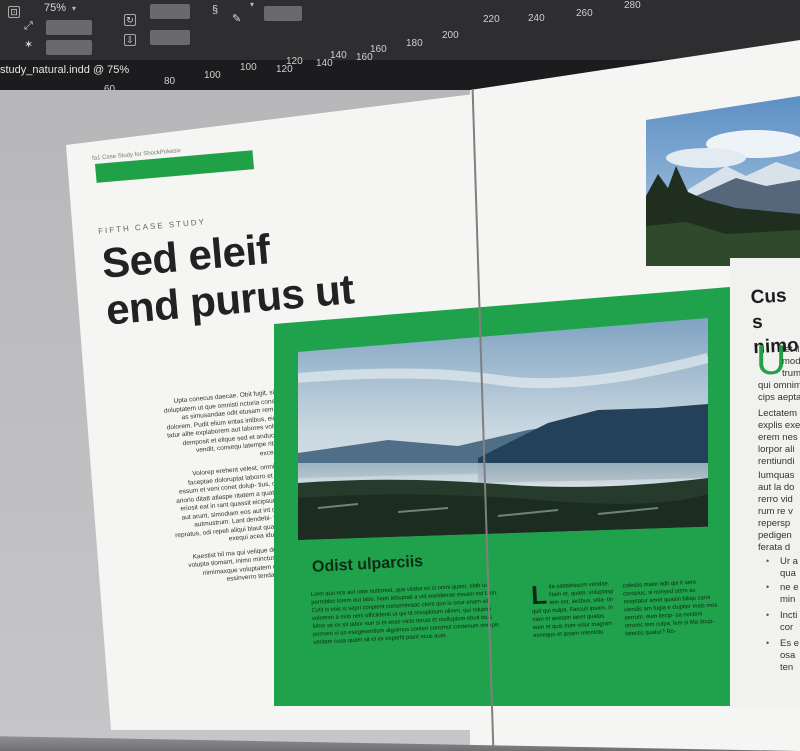 This screenshot has width=800, height=751. What do you see at coordinates (29, 45) in the screenshot?
I see `scale-y-icon: ✶` at bounding box center [29, 45].